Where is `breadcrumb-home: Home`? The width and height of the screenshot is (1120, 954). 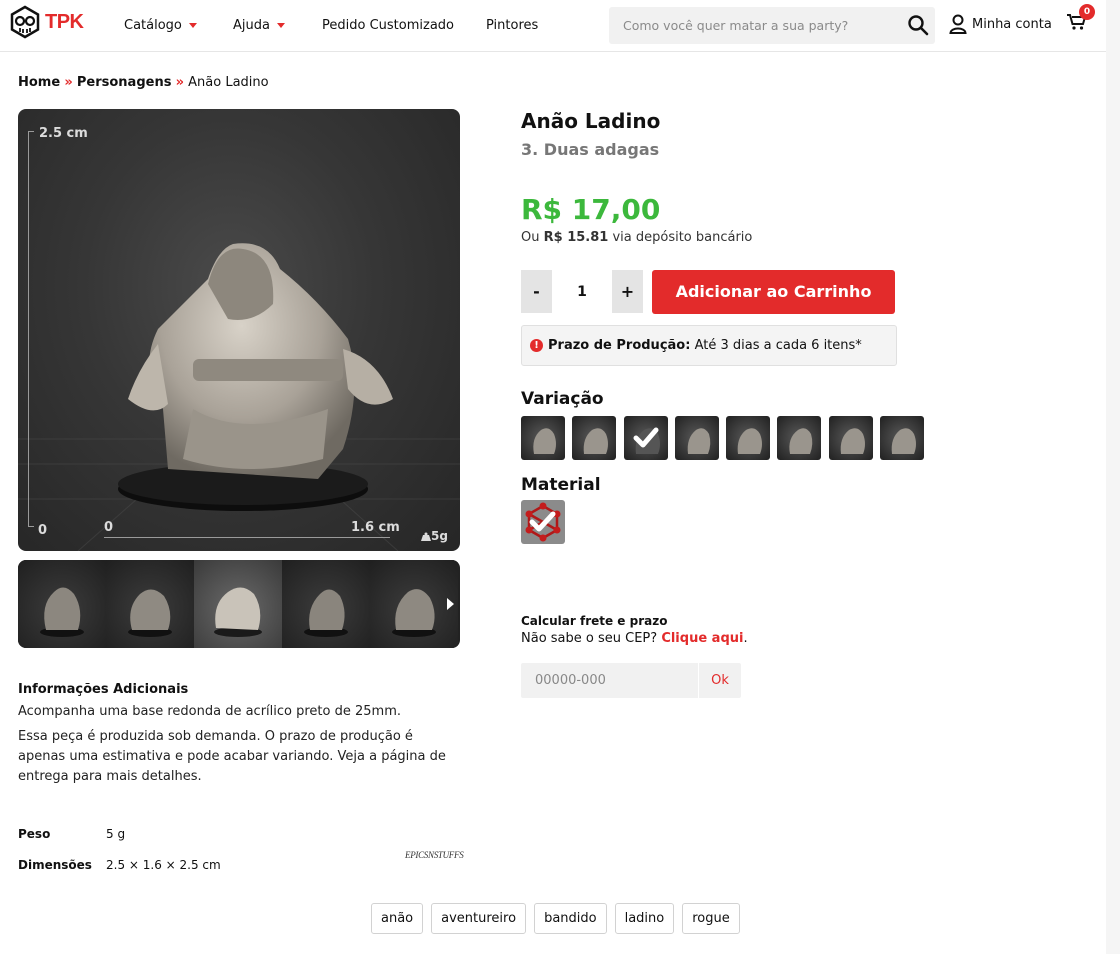
breadcrumb-home: Home is located at coordinates (39, 82).